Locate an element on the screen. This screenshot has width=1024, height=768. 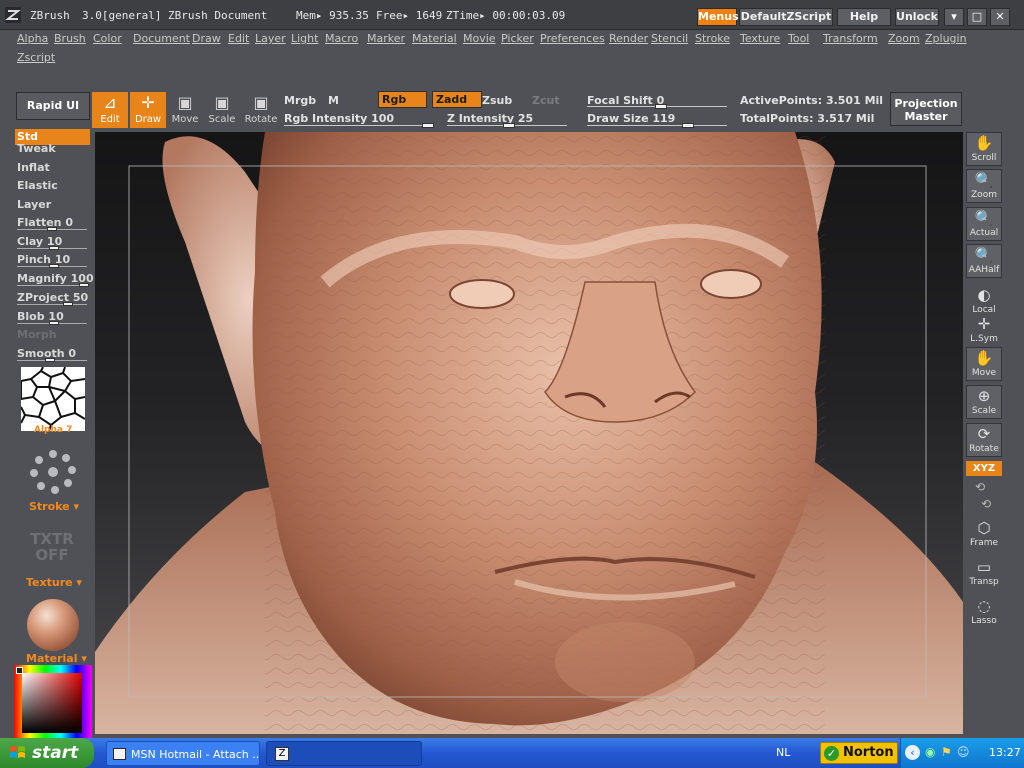
tray-messenger-icon: ☺ is located at coordinates (963, 752).